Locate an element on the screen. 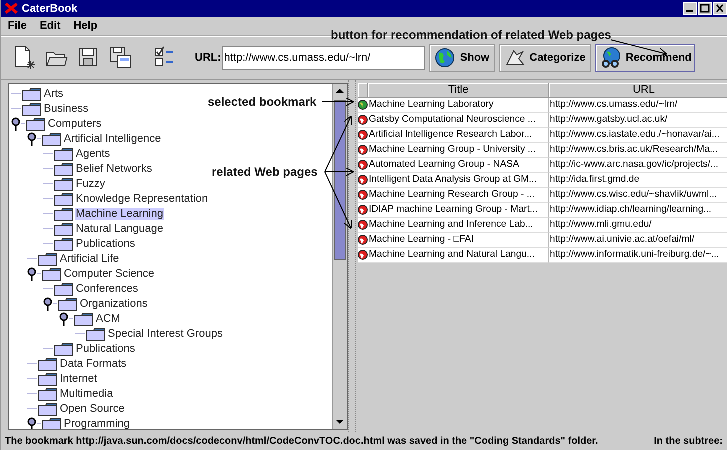 This screenshot has width=727, height=450. column-header: URL is located at coordinates (638, 90).